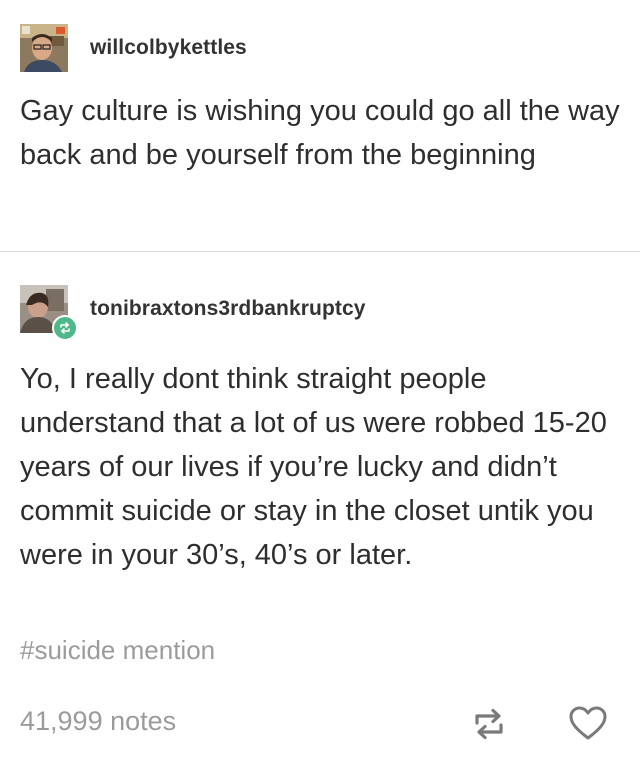 The width and height of the screenshot is (640, 757). I want to click on post-username: tonibraxtons3rdbankruptcy, so click(228, 309).